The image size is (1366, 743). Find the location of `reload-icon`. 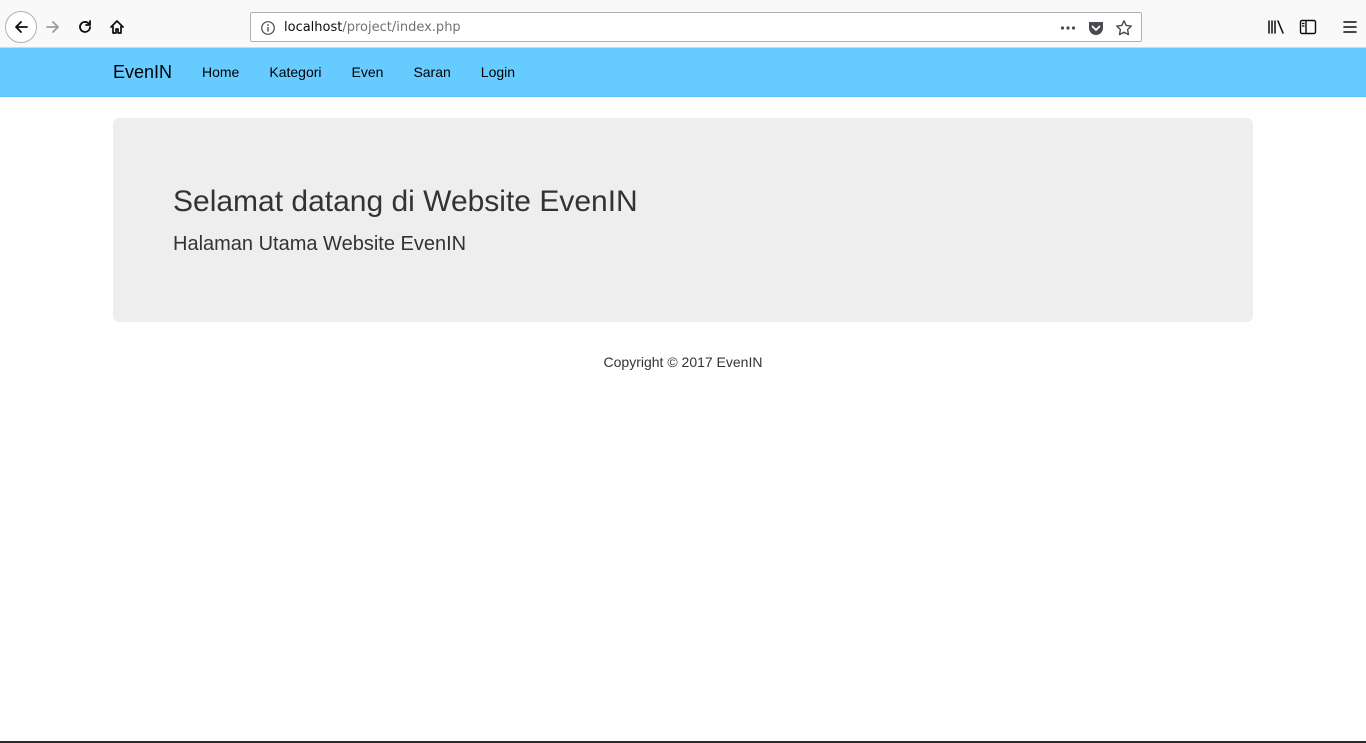

reload-icon is located at coordinates (85, 26).